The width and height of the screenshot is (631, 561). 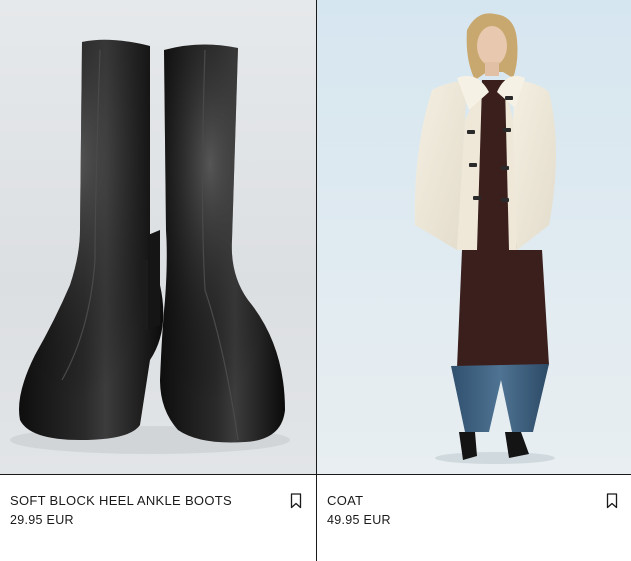 What do you see at coordinates (158, 518) in the screenshot?
I see `product-info-boots: SOFT BLOCK HEEL ANKLE BOOTS 29.95 EUR` at bounding box center [158, 518].